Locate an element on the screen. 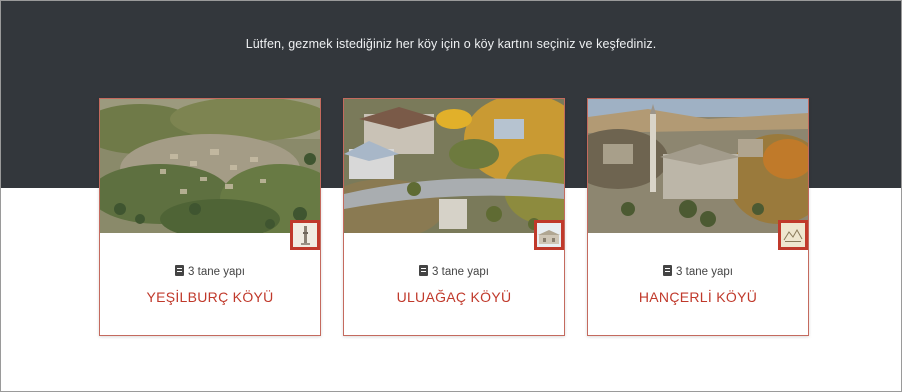 The image size is (902, 392). village-card-uluagac: 3 tane yapı ULUAĞAÇ KÖYÜ is located at coordinates (454, 217).